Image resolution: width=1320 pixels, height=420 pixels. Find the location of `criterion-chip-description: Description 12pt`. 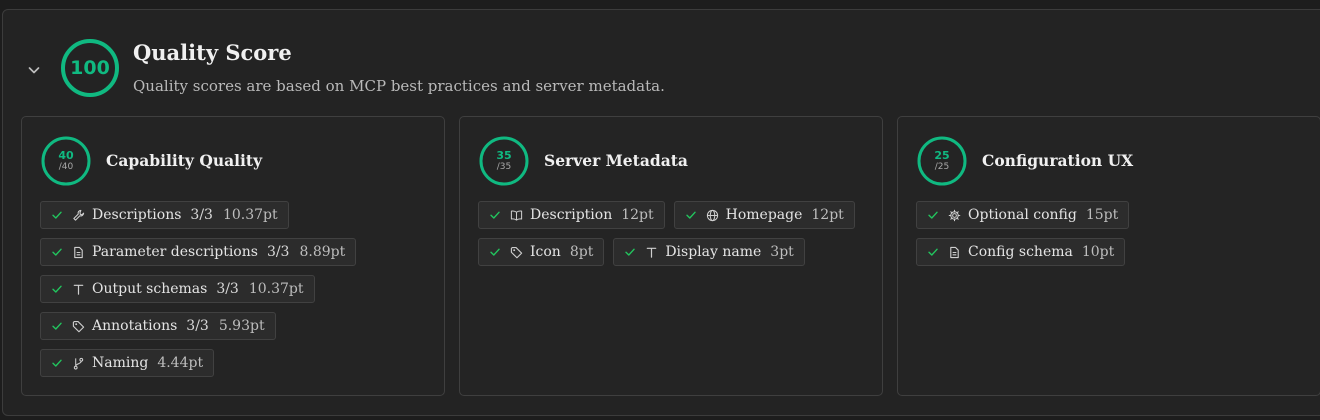

criterion-chip-description: Description 12pt is located at coordinates (571, 215).